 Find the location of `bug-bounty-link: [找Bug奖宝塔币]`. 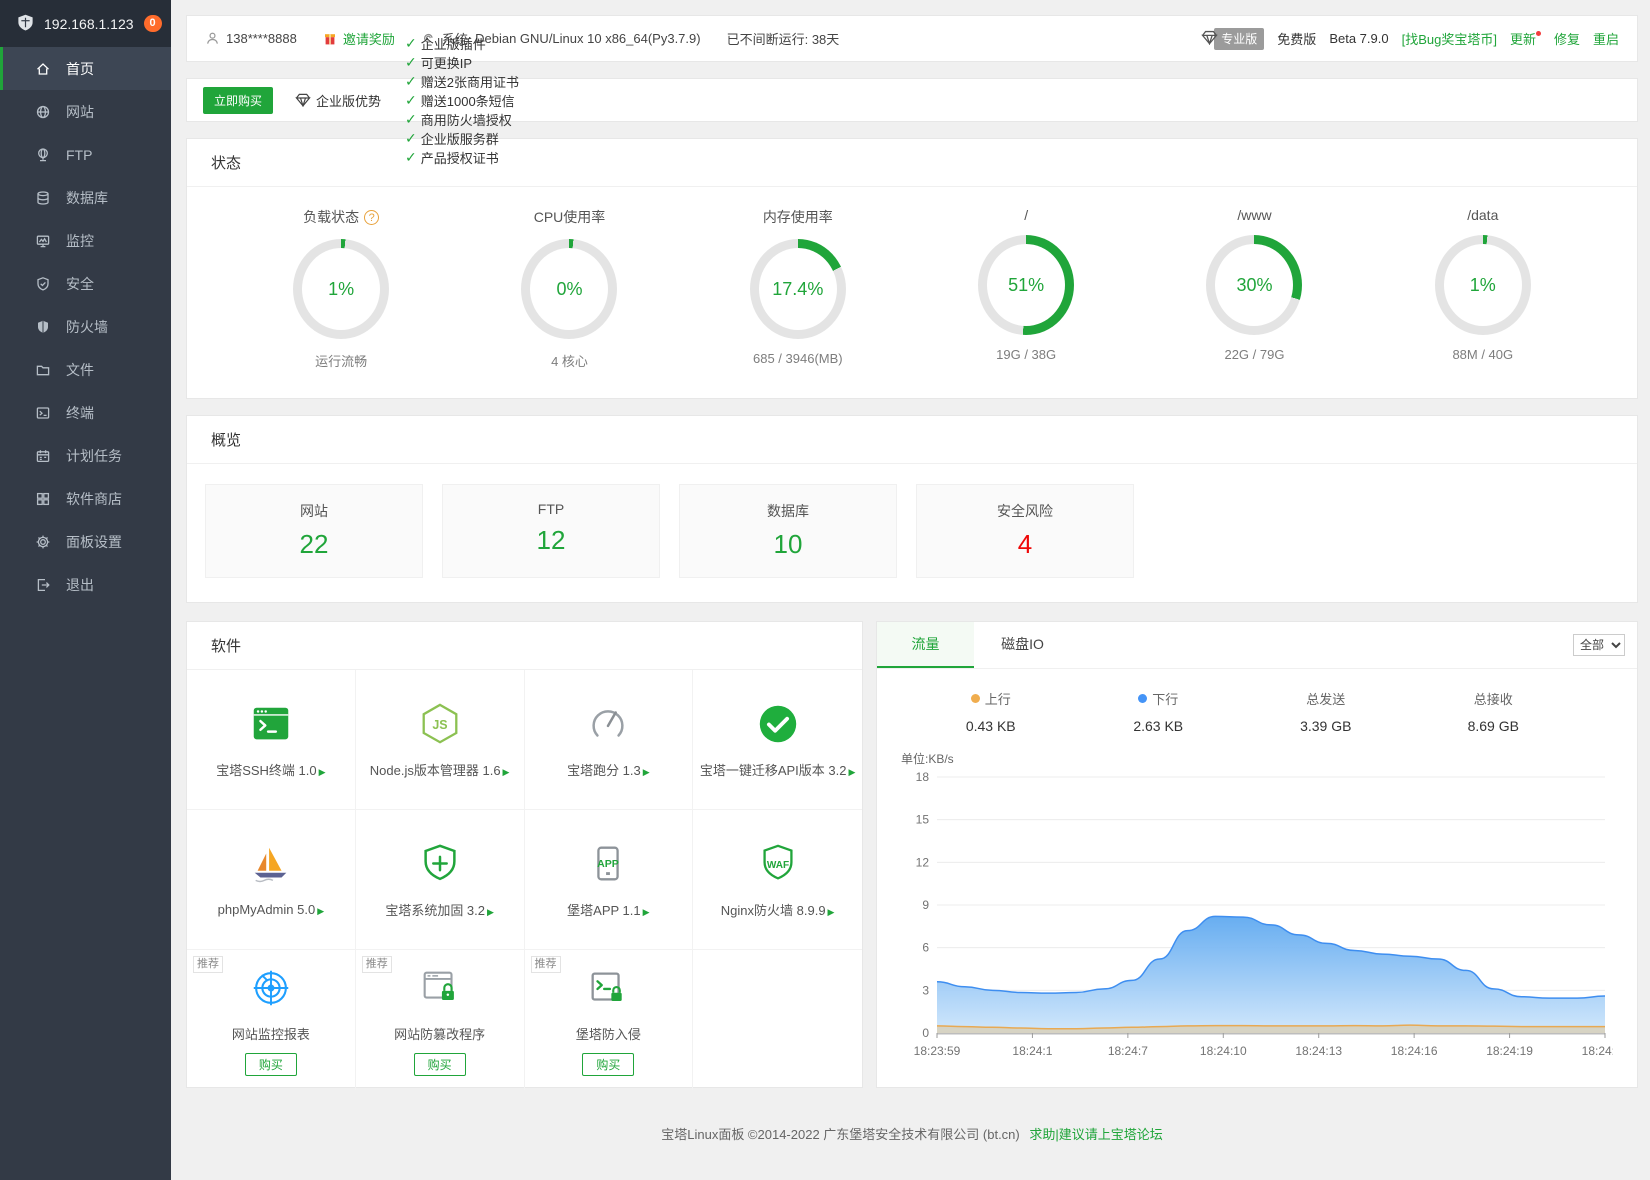

bug-bounty-link: [找Bug奖宝塔币] is located at coordinates (1449, 38).